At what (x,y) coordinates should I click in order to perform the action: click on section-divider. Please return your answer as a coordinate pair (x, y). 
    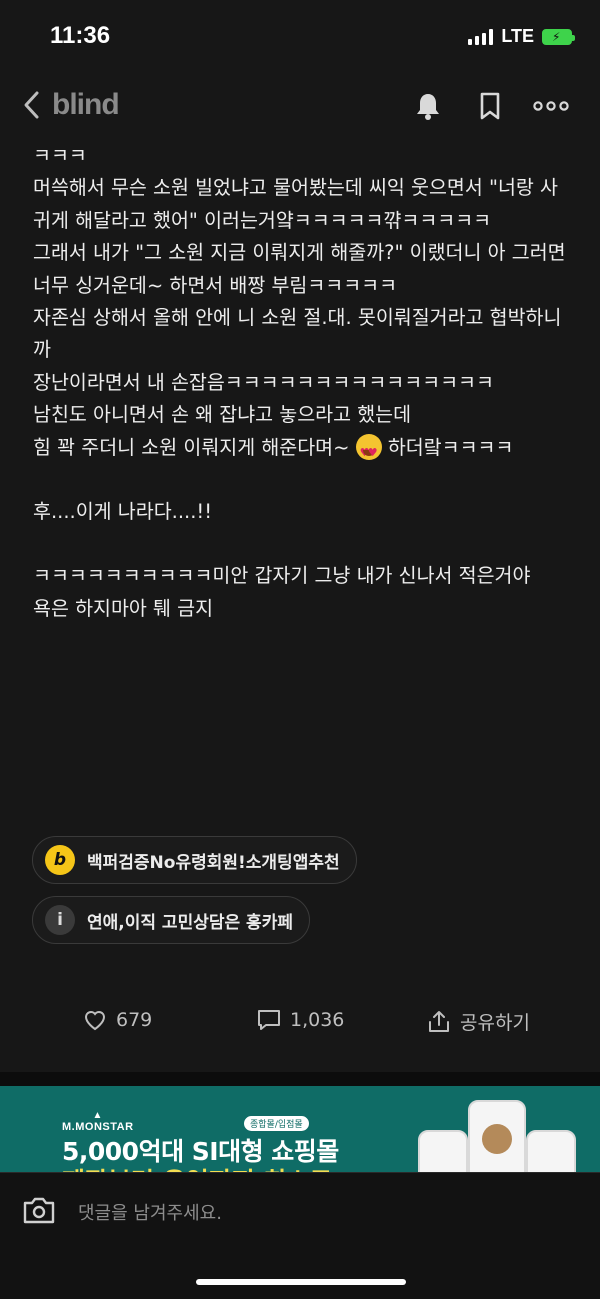
    Looking at the image, I should click on (300, 1079).